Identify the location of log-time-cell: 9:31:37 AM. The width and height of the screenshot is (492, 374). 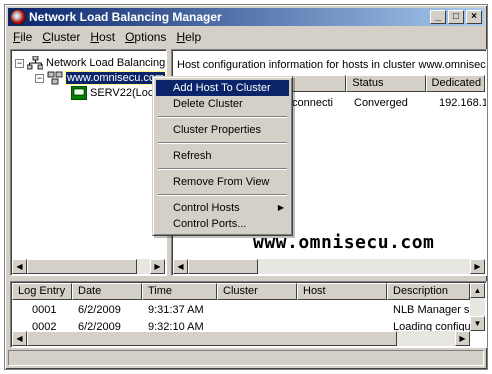
(176, 310).